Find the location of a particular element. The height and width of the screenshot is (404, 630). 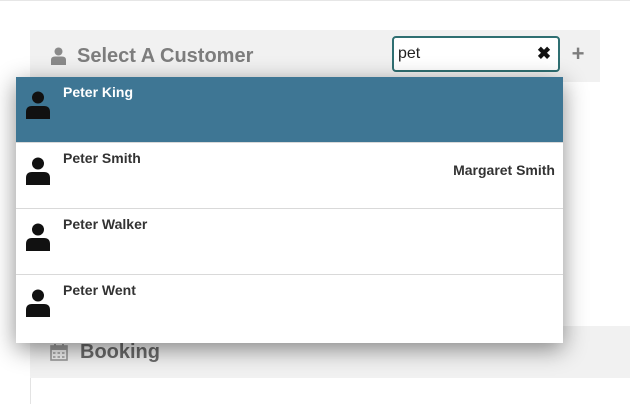

add-customer-button: + is located at coordinates (578, 54).